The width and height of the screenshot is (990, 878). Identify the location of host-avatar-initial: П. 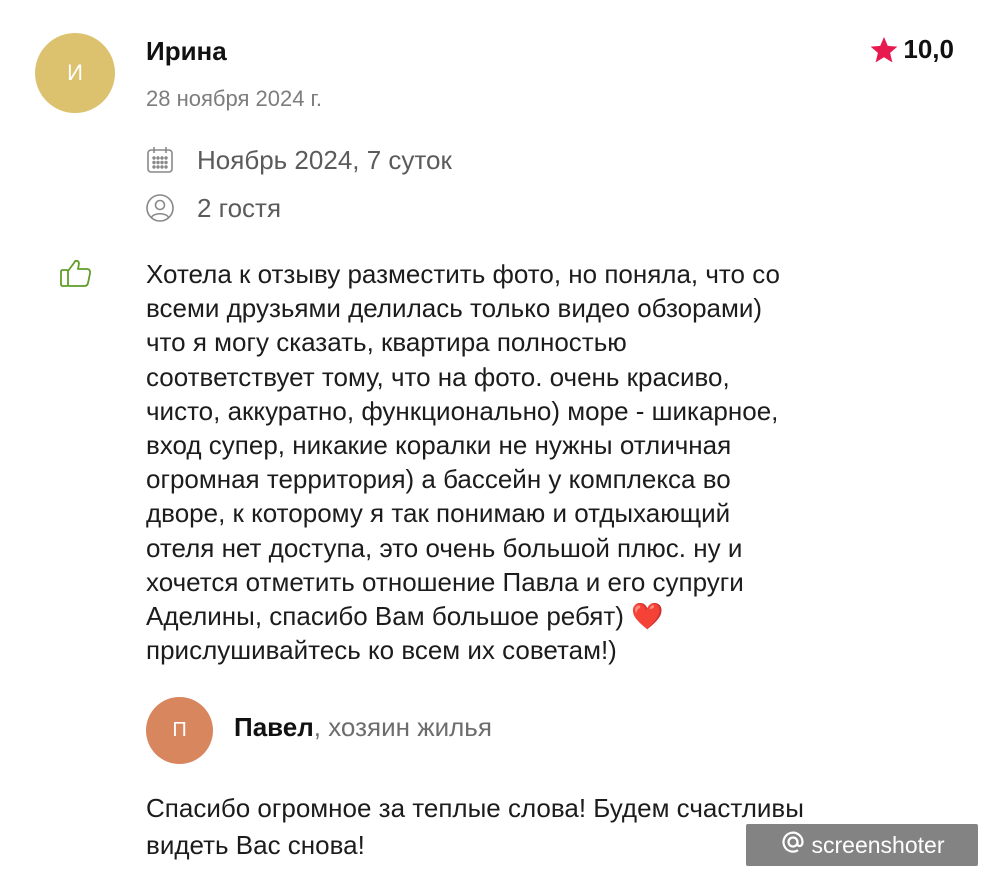
(179, 730).